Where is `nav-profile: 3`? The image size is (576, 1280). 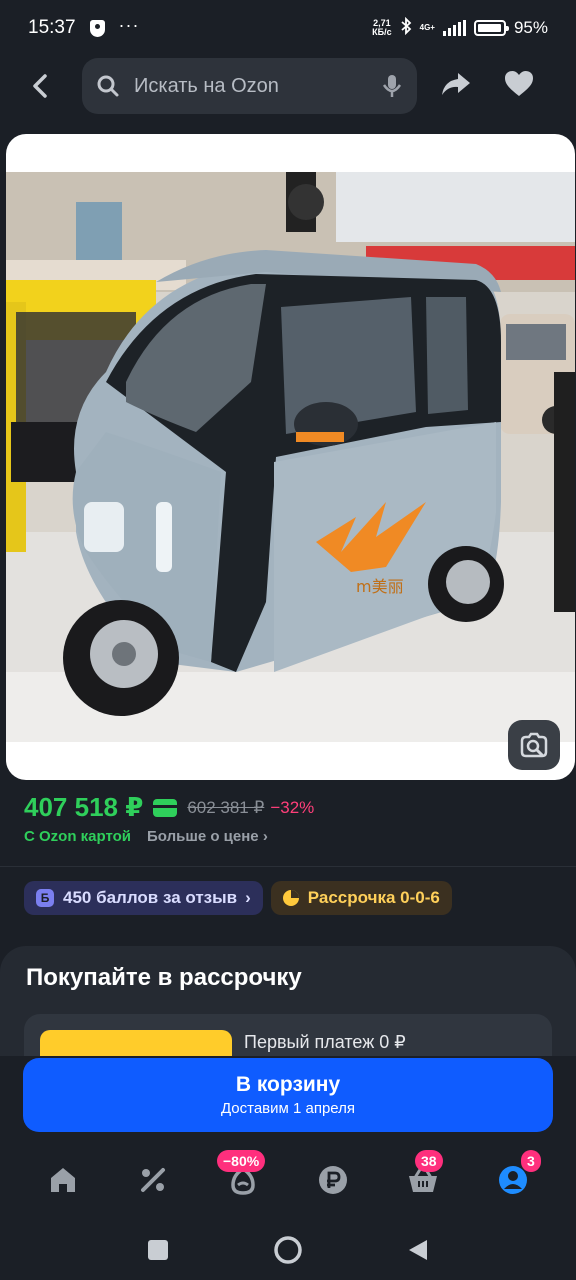 nav-profile: 3 is located at coordinates (513, 1180).